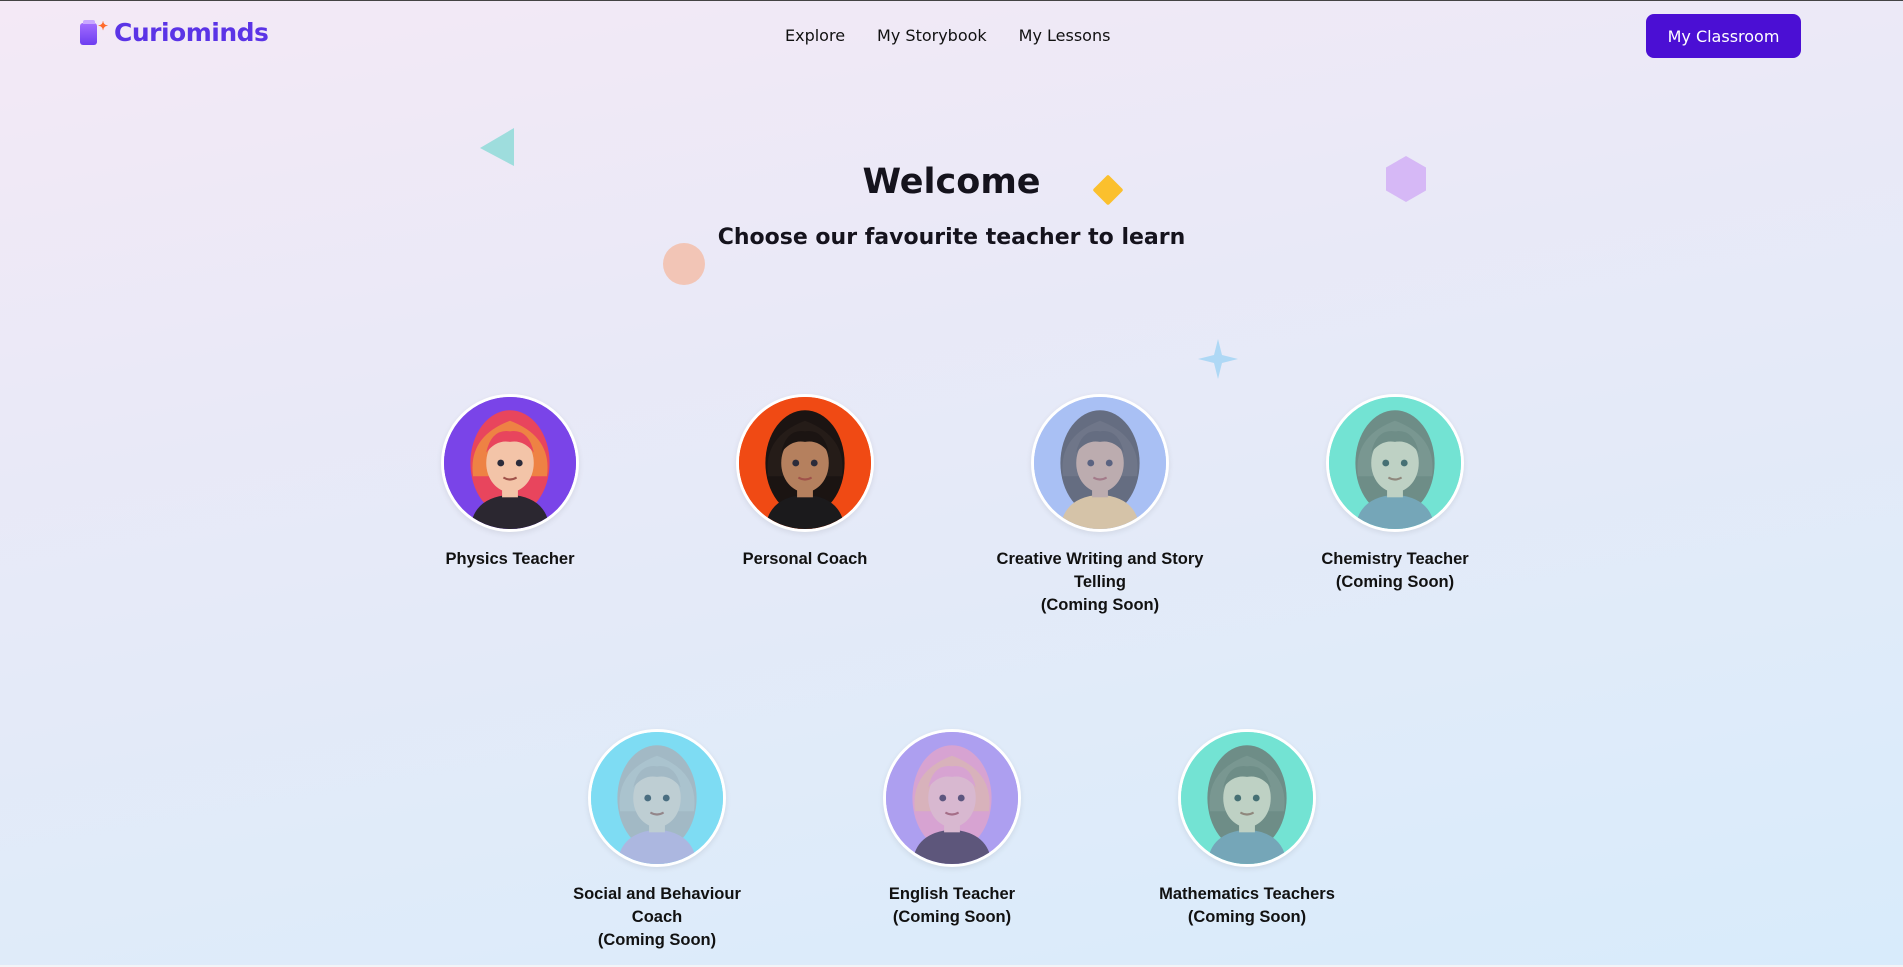 This screenshot has height=967, width=1903. I want to click on star-decoration, so click(1218, 359).